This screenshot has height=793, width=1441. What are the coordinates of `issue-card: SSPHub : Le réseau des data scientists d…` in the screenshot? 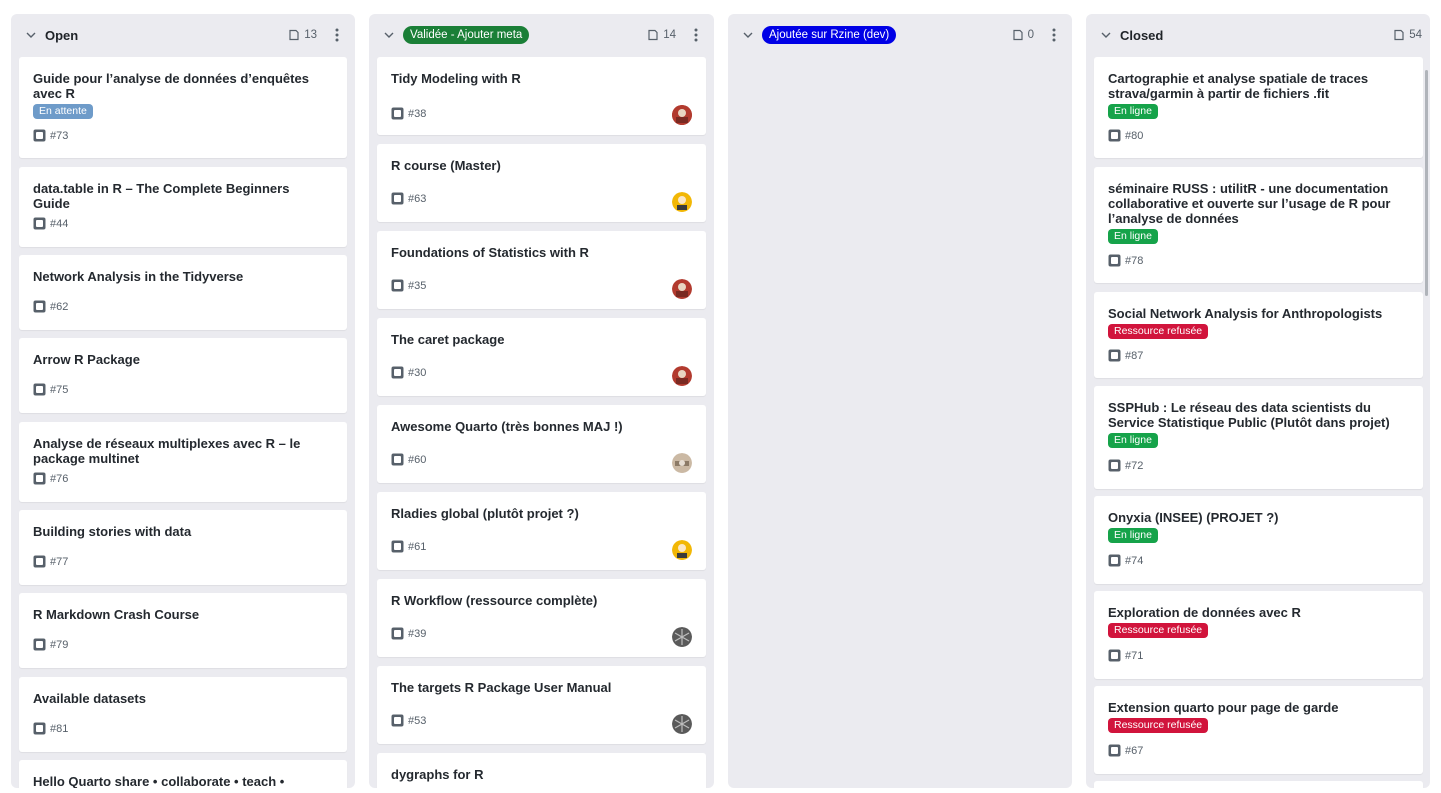 It's located at (1258, 437).